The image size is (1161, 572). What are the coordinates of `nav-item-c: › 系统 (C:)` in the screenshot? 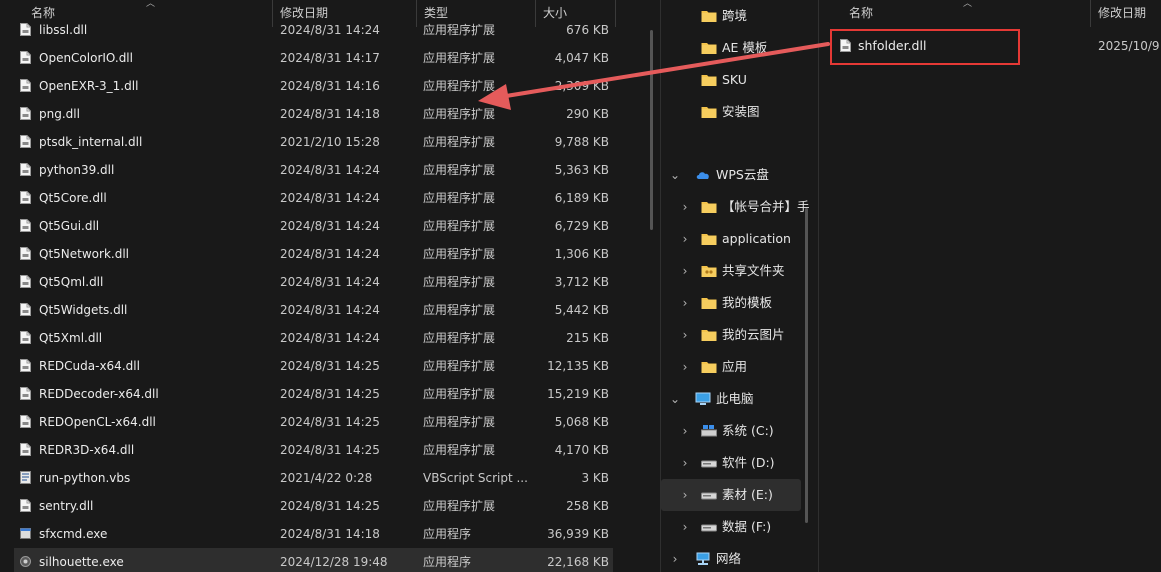 It's located at (731, 431).